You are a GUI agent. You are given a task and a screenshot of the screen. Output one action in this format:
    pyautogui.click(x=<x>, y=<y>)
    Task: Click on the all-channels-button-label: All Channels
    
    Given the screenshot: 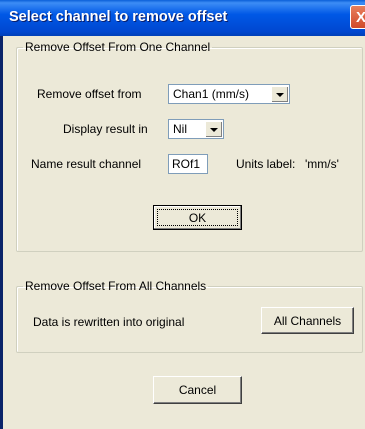 What is the action you would take?
    pyautogui.click(x=307, y=320)
    